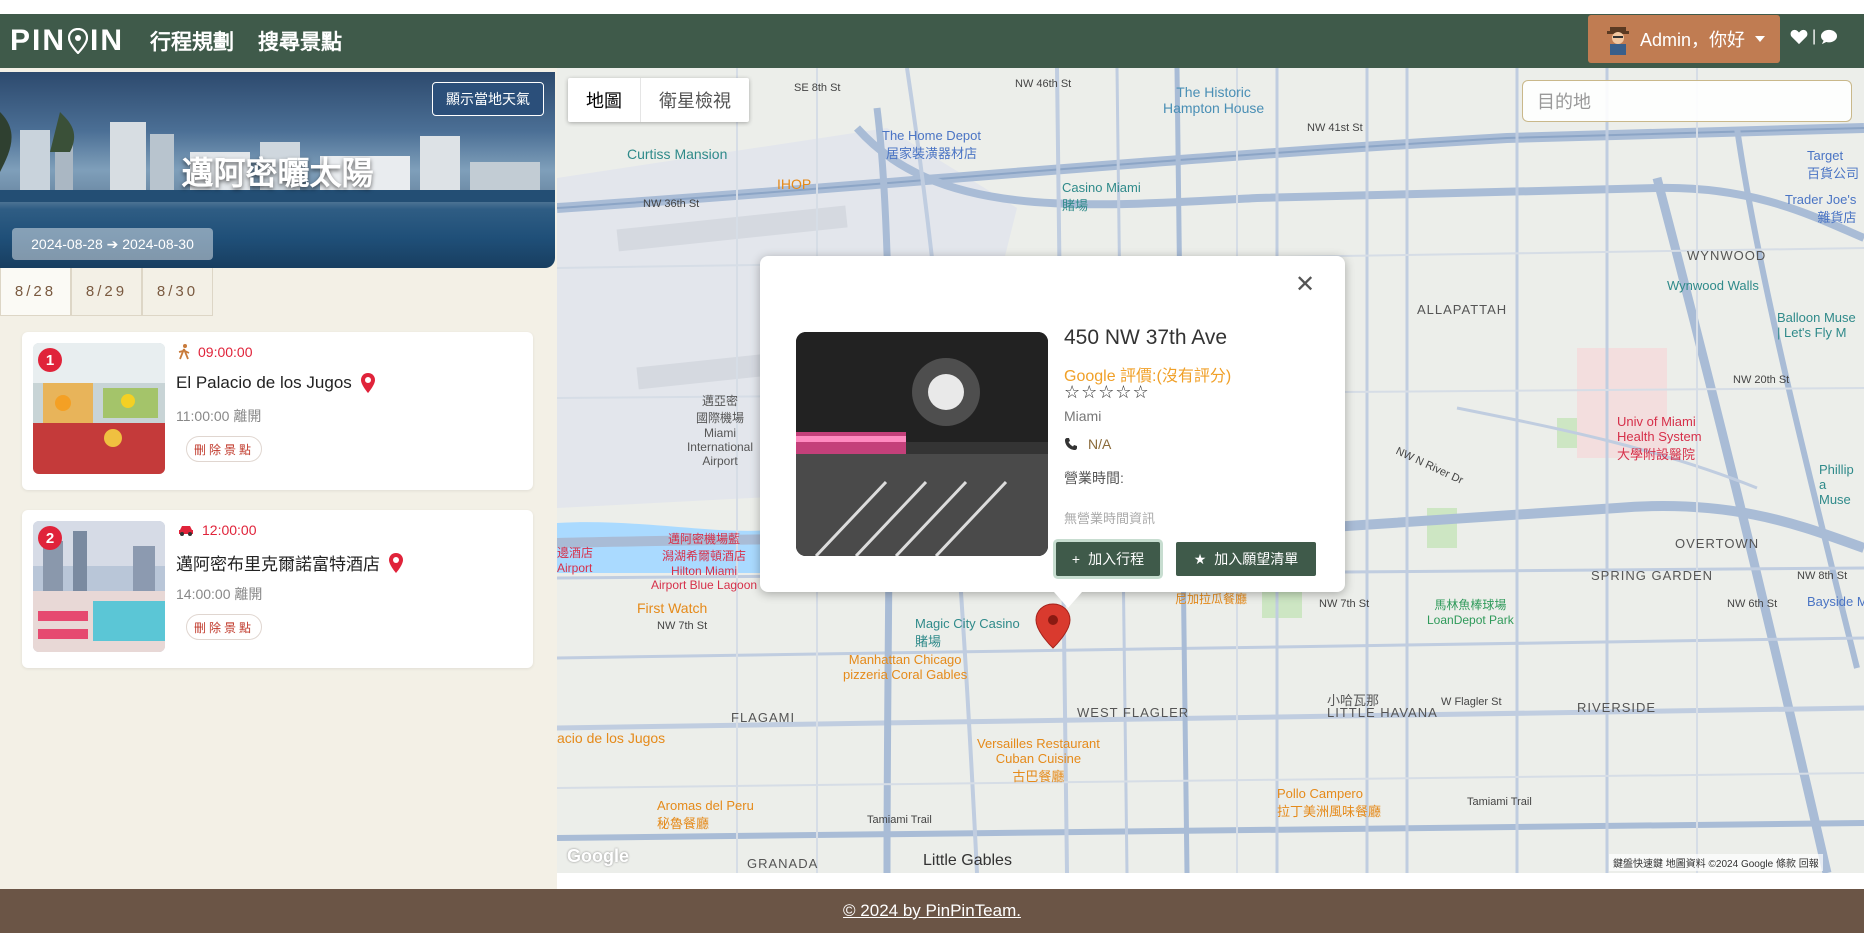  What do you see at coordinates (967, 633) in the screenshot?
I see `map-poi-label: Magic City Casino 賭場` at bounding box center [967, 633].